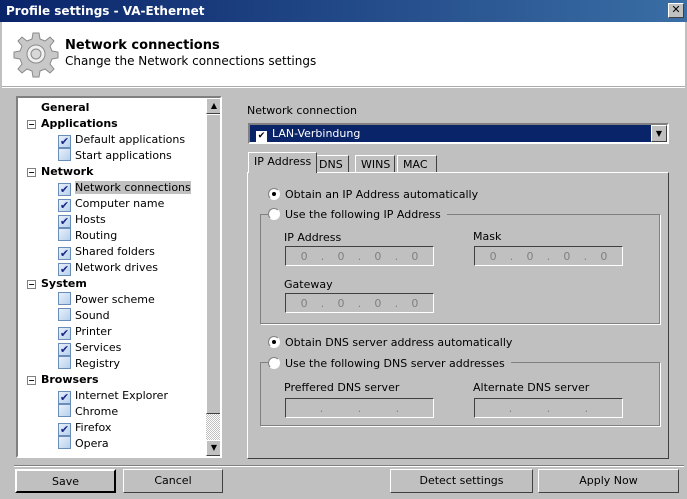 The height and width of the screenshot is (499, 687). I want to click on tree-item-label: Default applications, so click(130, 139).